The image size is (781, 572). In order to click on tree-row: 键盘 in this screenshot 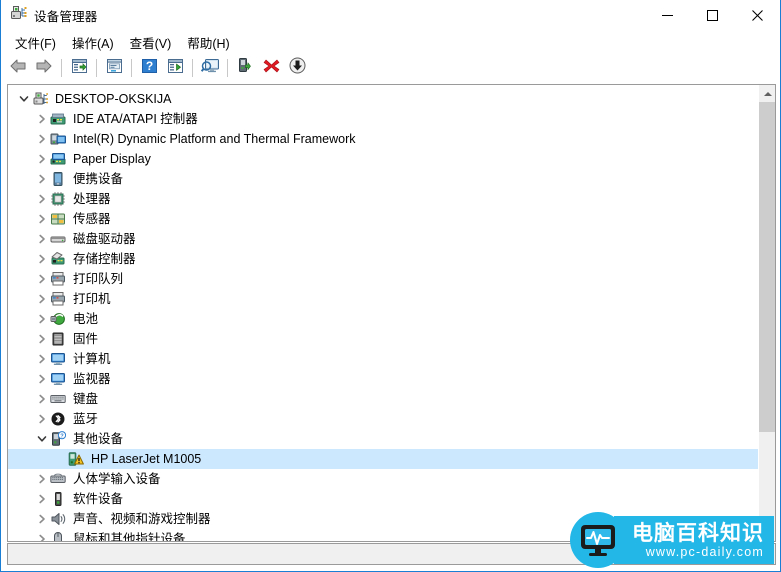, I will do `click(383, 399)`.